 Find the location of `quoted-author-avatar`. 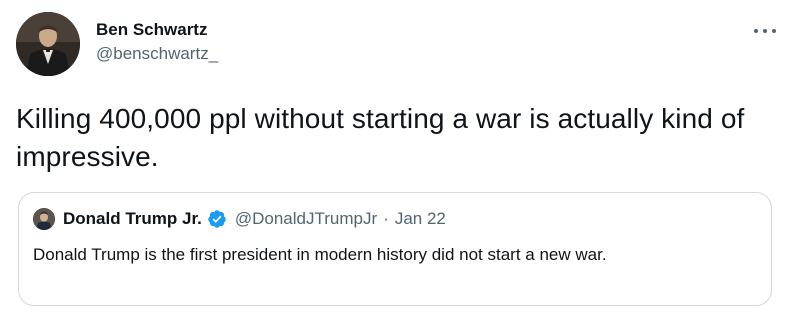

quoted-author-avatar is located at coordinates (44, 219).